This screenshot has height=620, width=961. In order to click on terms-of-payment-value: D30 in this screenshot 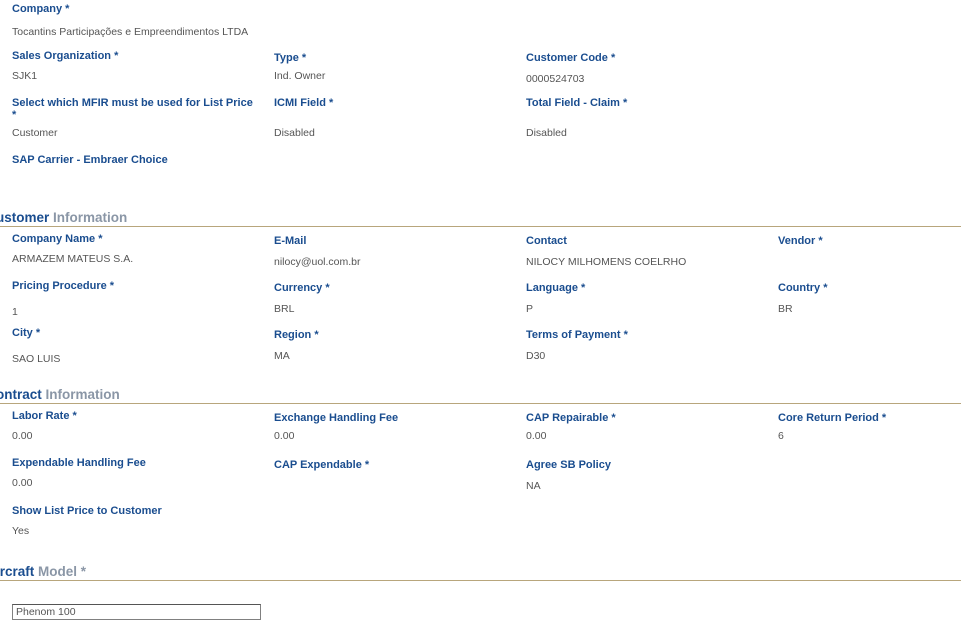, I will do `click(536, 356)`.